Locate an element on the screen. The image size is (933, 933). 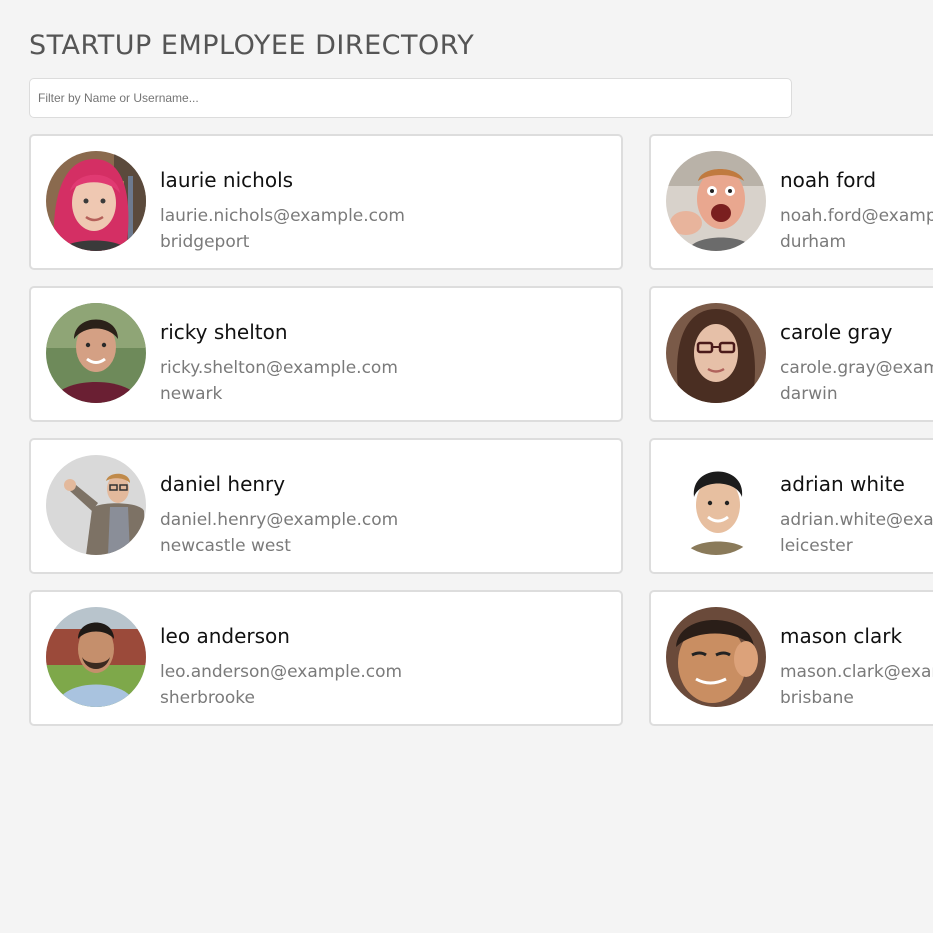
employee-city: newark is located at coordinates (191, 394).